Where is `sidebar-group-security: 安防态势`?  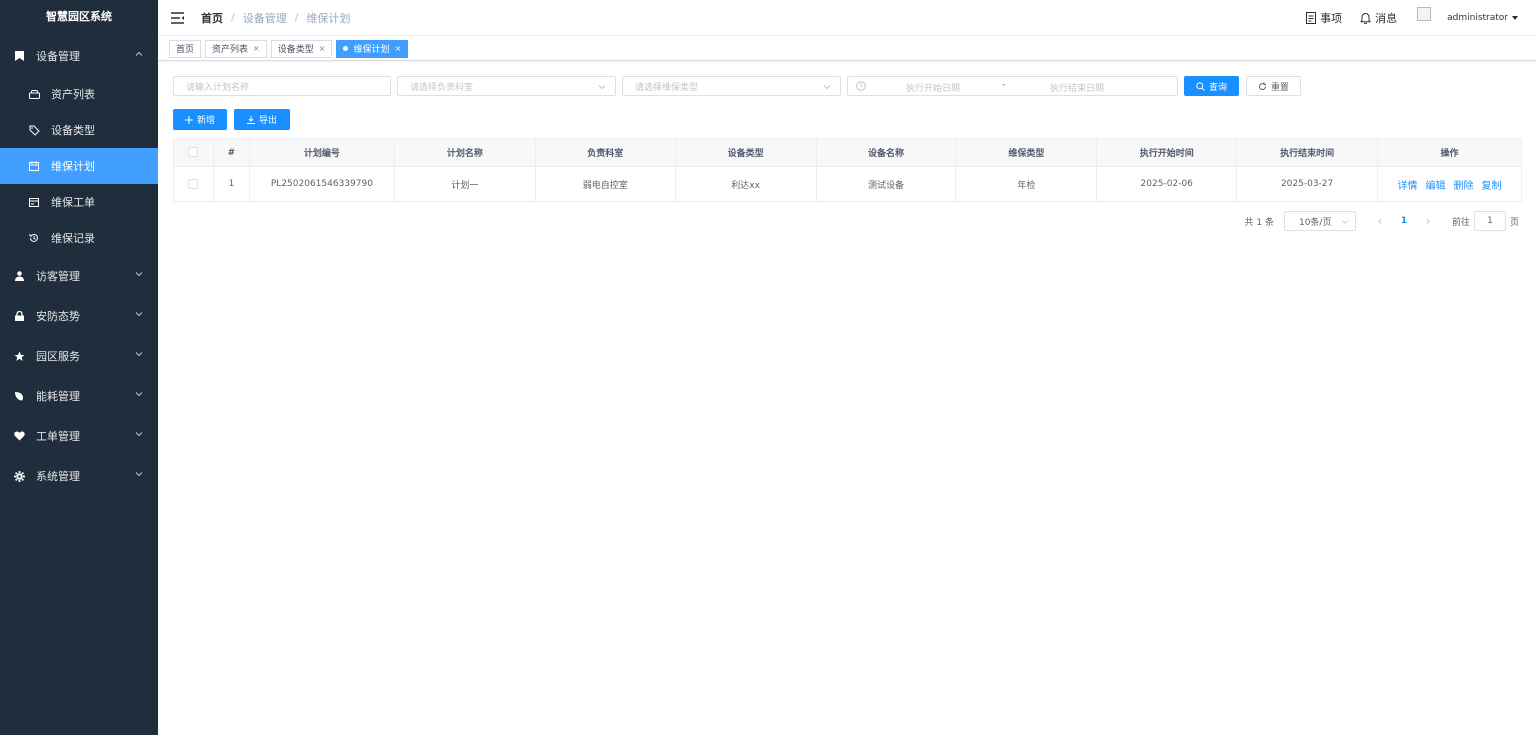 sidebar-group-security: 安防态势 is located at coordinates (79, 316).